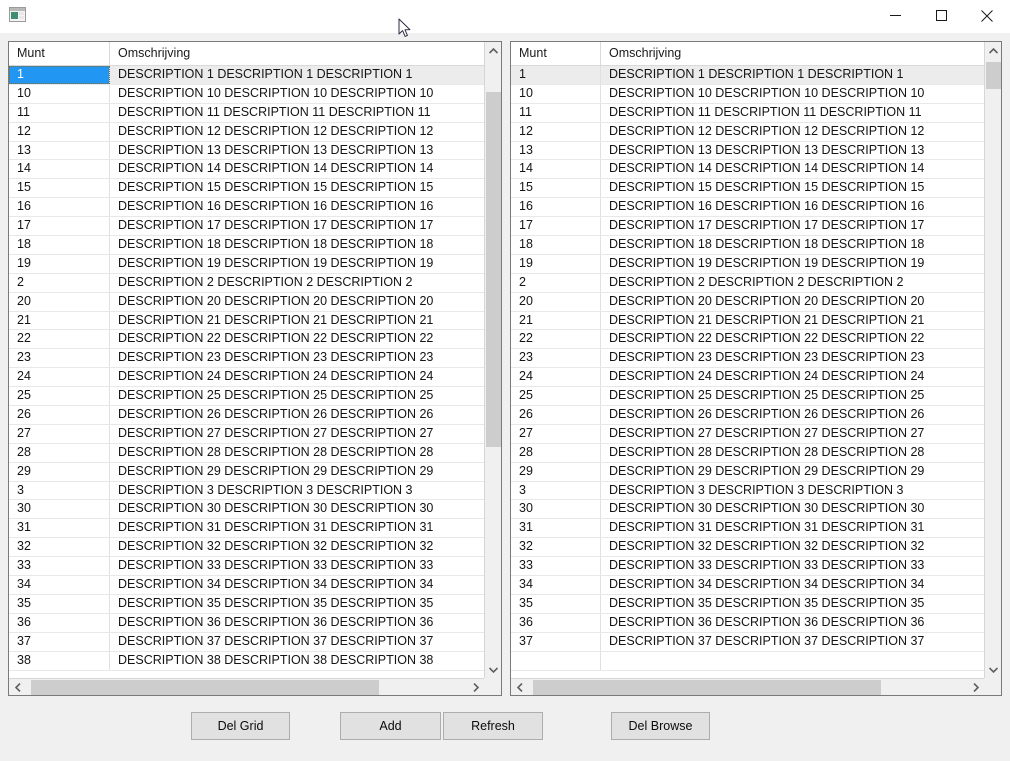 This screenshot has width=1010, height=761. Describe the element at coordinates (747, 661) in the screenshot. I see `table-row` at that location.